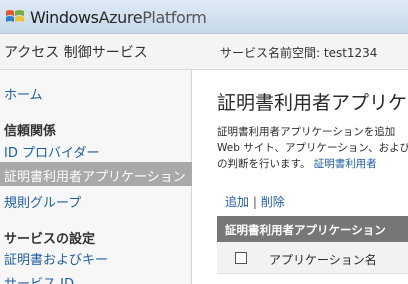 This screenshot has height=284, width=408. I want to click on grid-column-header-row: アプリケーション名, so click(312, 258).